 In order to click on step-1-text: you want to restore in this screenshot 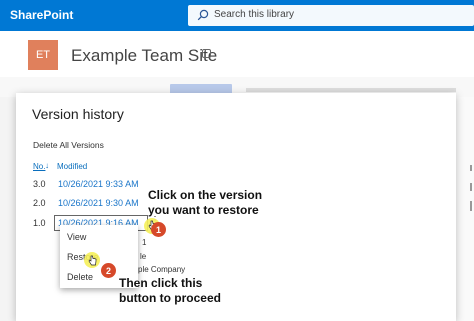, I will do `click(203, 210)`.